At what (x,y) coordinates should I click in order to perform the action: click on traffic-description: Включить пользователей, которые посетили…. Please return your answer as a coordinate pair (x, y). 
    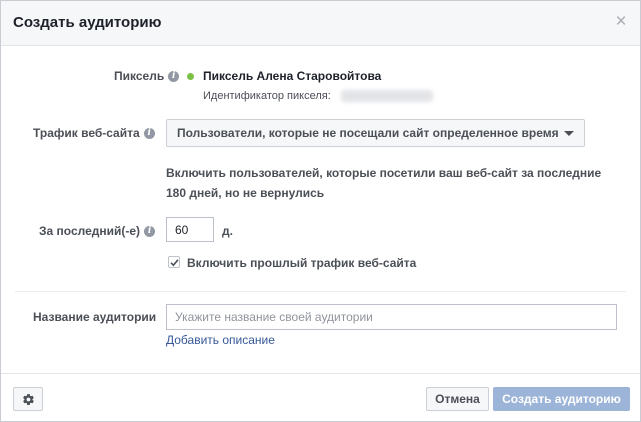
    Looking at the image, I should click on (384, 183).